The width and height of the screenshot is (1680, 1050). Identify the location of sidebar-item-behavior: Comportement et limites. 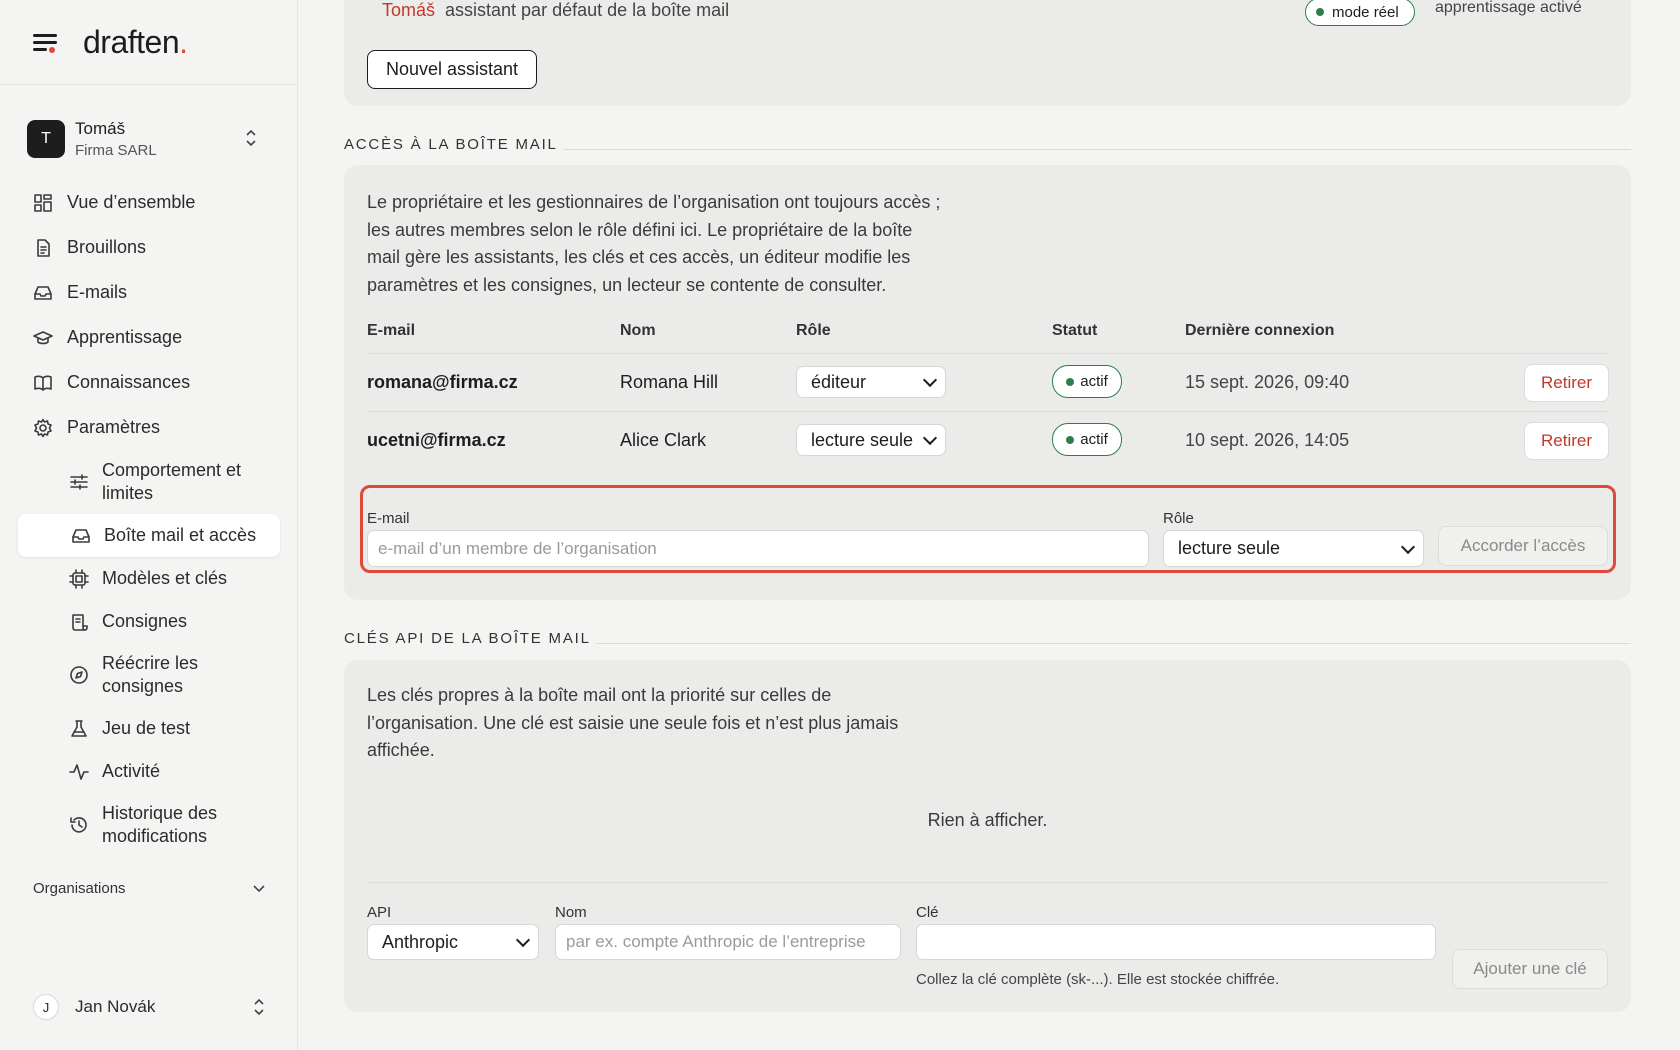
(174, 482).